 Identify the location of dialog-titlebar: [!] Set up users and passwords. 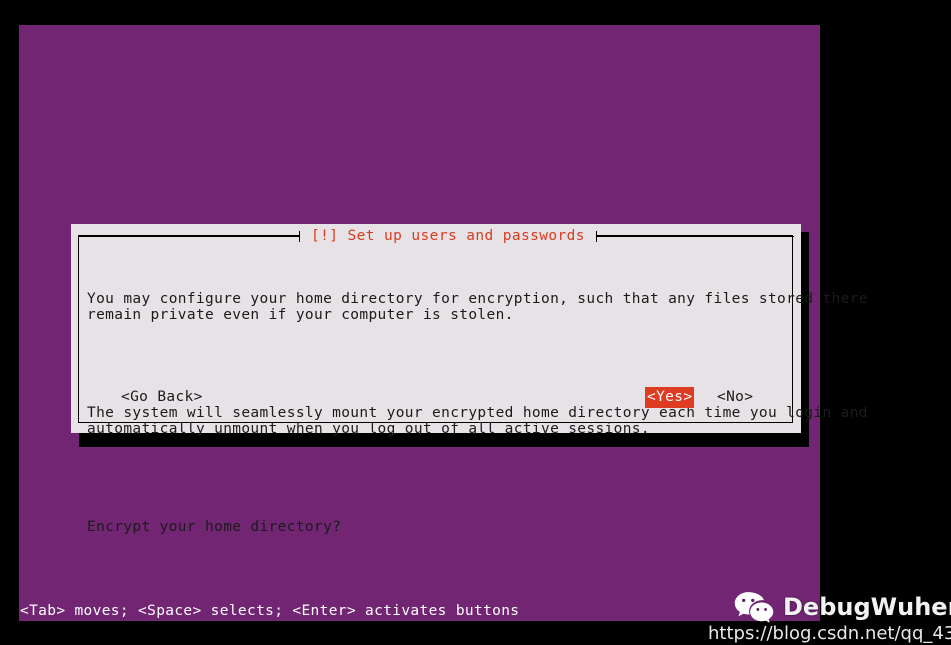
(436, 236).